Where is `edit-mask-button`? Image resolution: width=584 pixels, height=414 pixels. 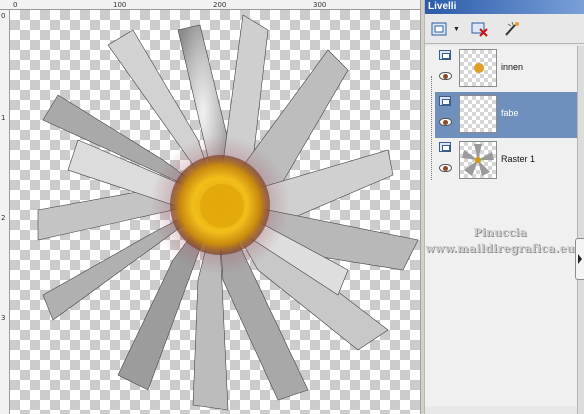
edit-mask-button is located at coordinates (512, 29).